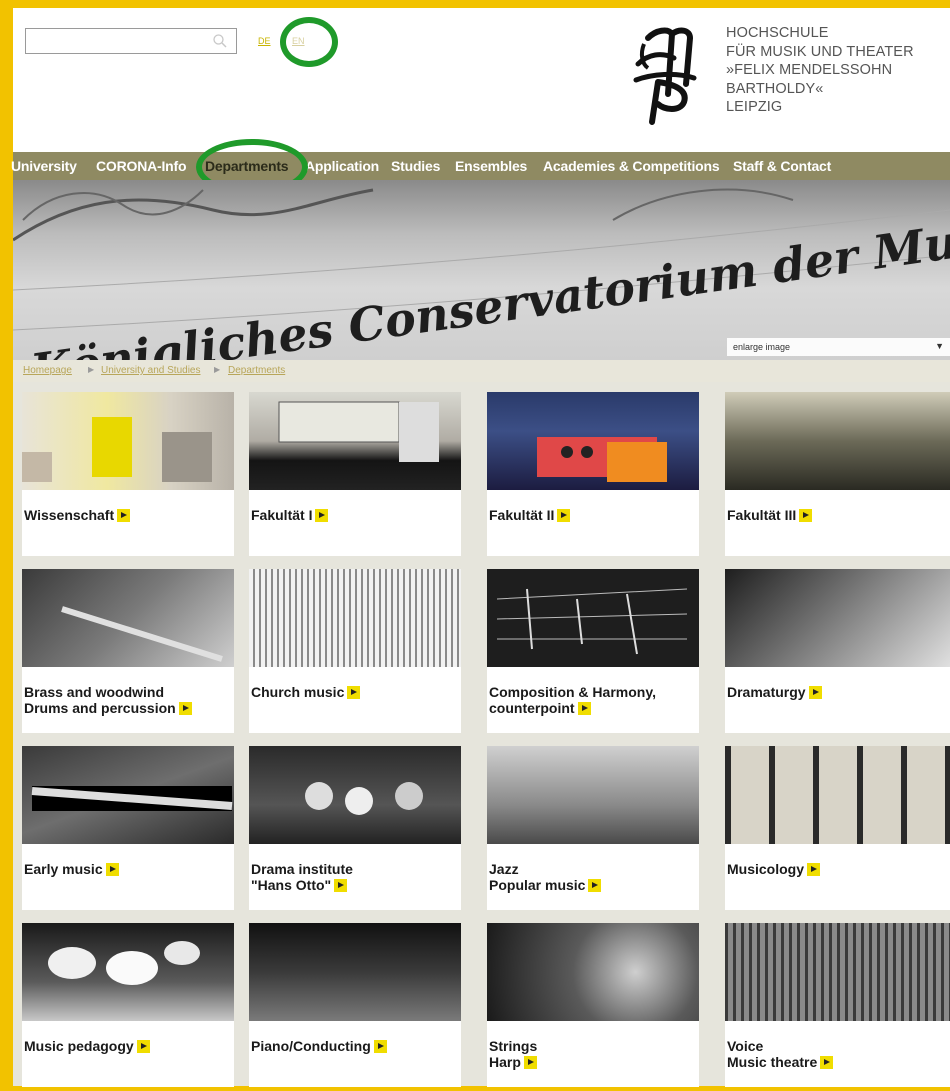  I want to click on department-label-line: Drums and percussion, so click(100, 708).